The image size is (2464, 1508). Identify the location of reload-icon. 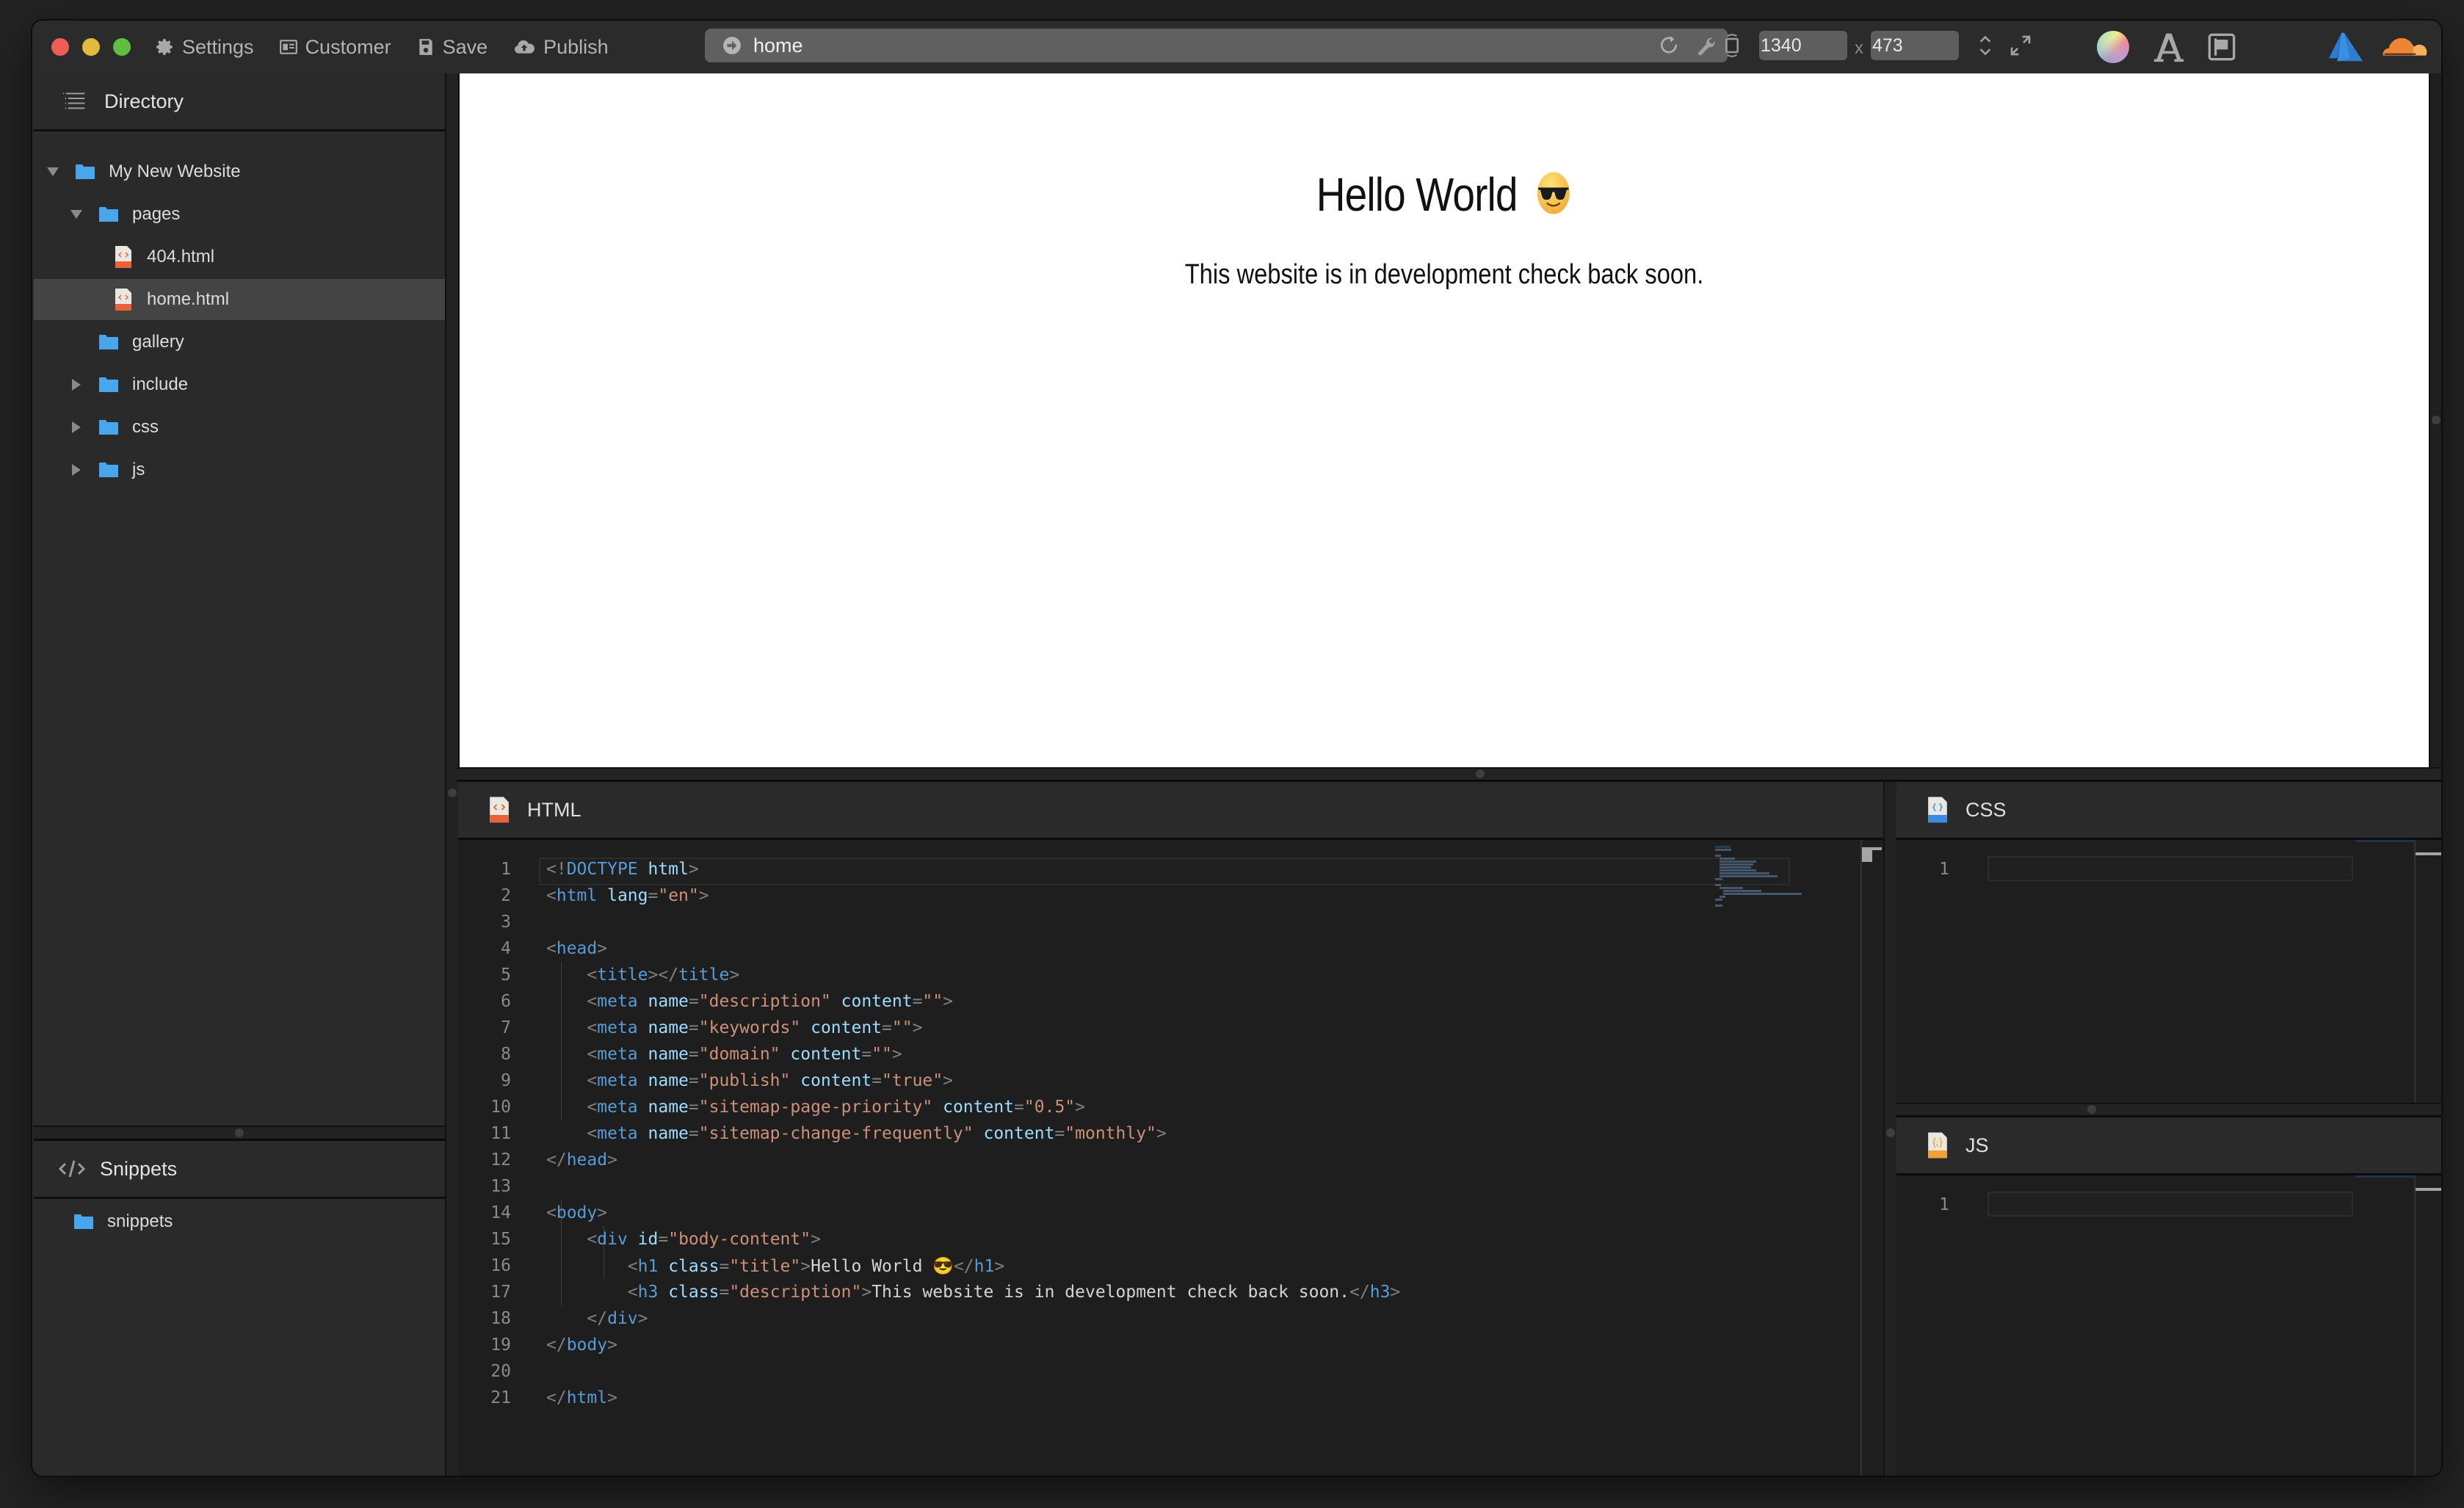
(1669, 46).